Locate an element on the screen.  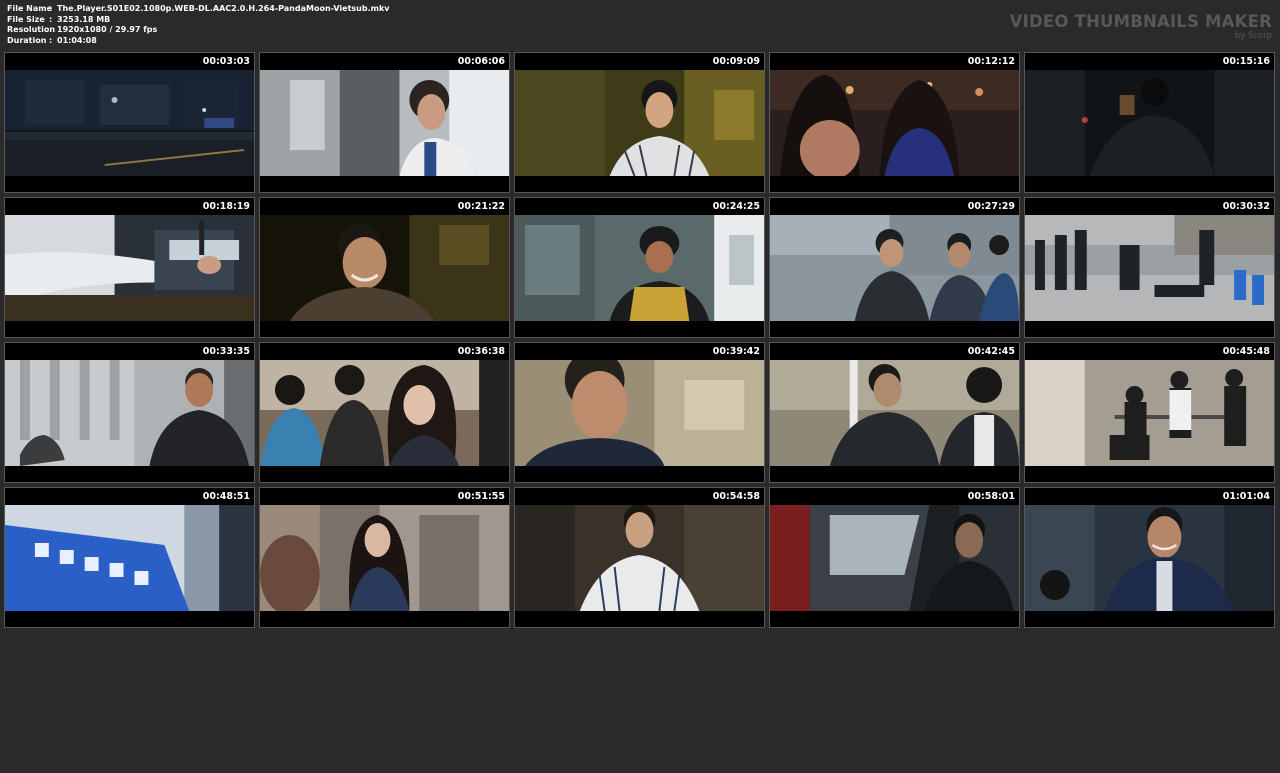
thumbnail-cell: 00:15:16 is located at coordinates (1149, 122).